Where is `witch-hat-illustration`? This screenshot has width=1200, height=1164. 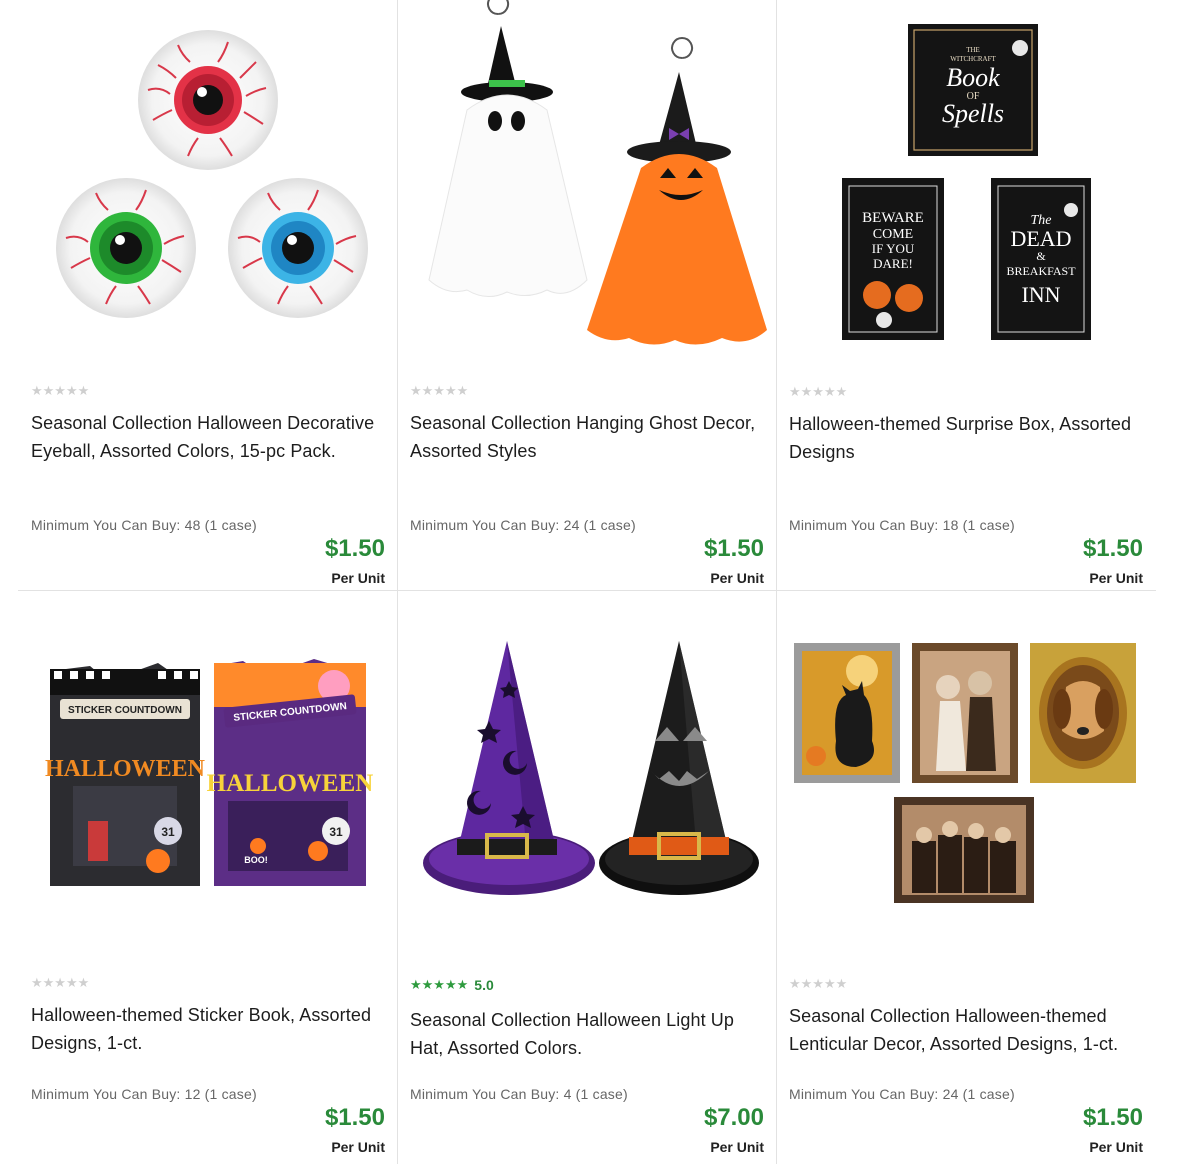
witch-hat-illustration is located at coordinates (591, 768).